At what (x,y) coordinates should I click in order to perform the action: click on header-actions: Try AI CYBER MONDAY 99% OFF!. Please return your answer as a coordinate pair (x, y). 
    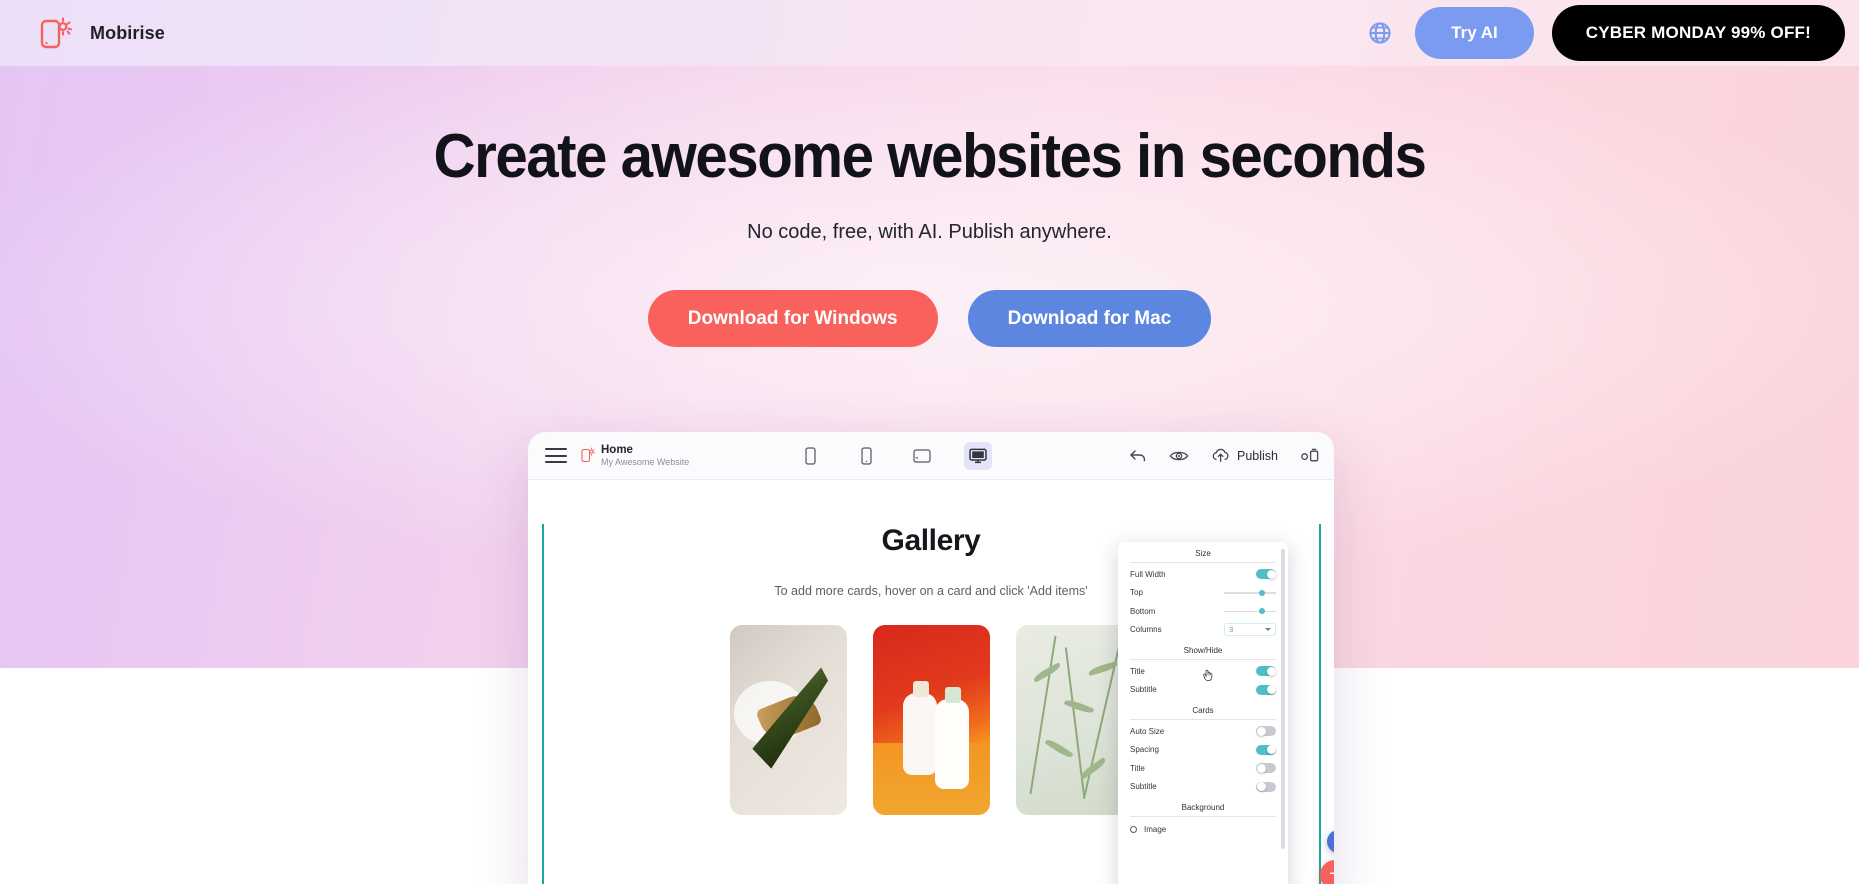
    Looking at the image, I should click on (1604, 33).